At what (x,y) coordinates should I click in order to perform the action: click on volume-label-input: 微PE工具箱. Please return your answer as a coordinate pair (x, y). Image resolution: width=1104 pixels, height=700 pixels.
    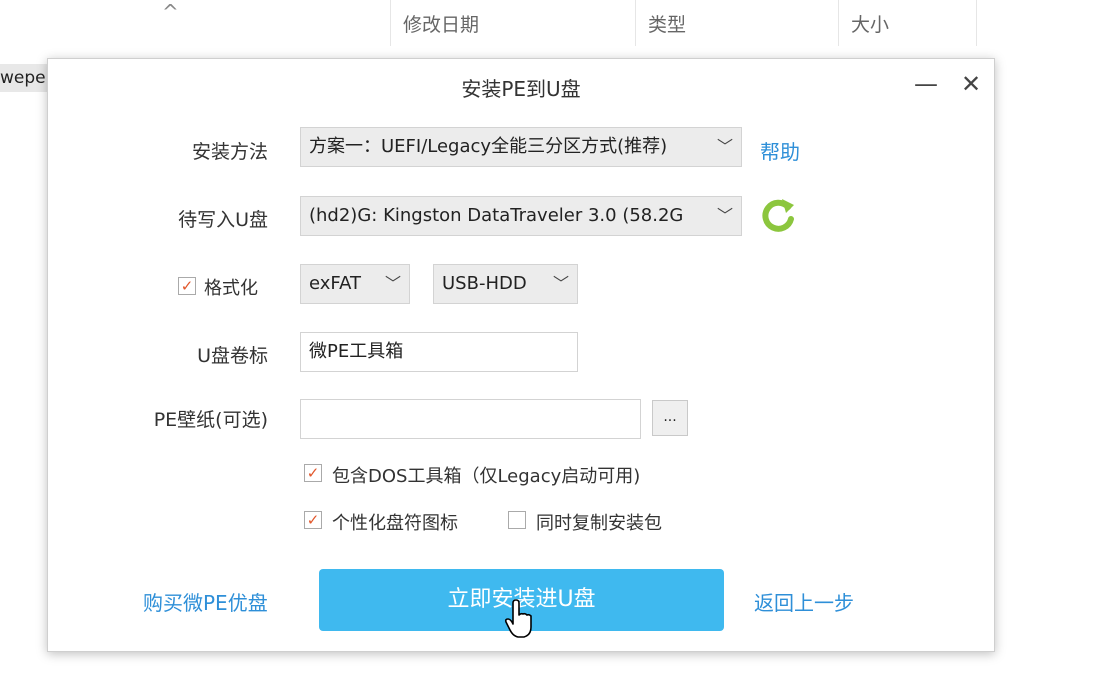
    Looking at the image, I should click on (439, 352).